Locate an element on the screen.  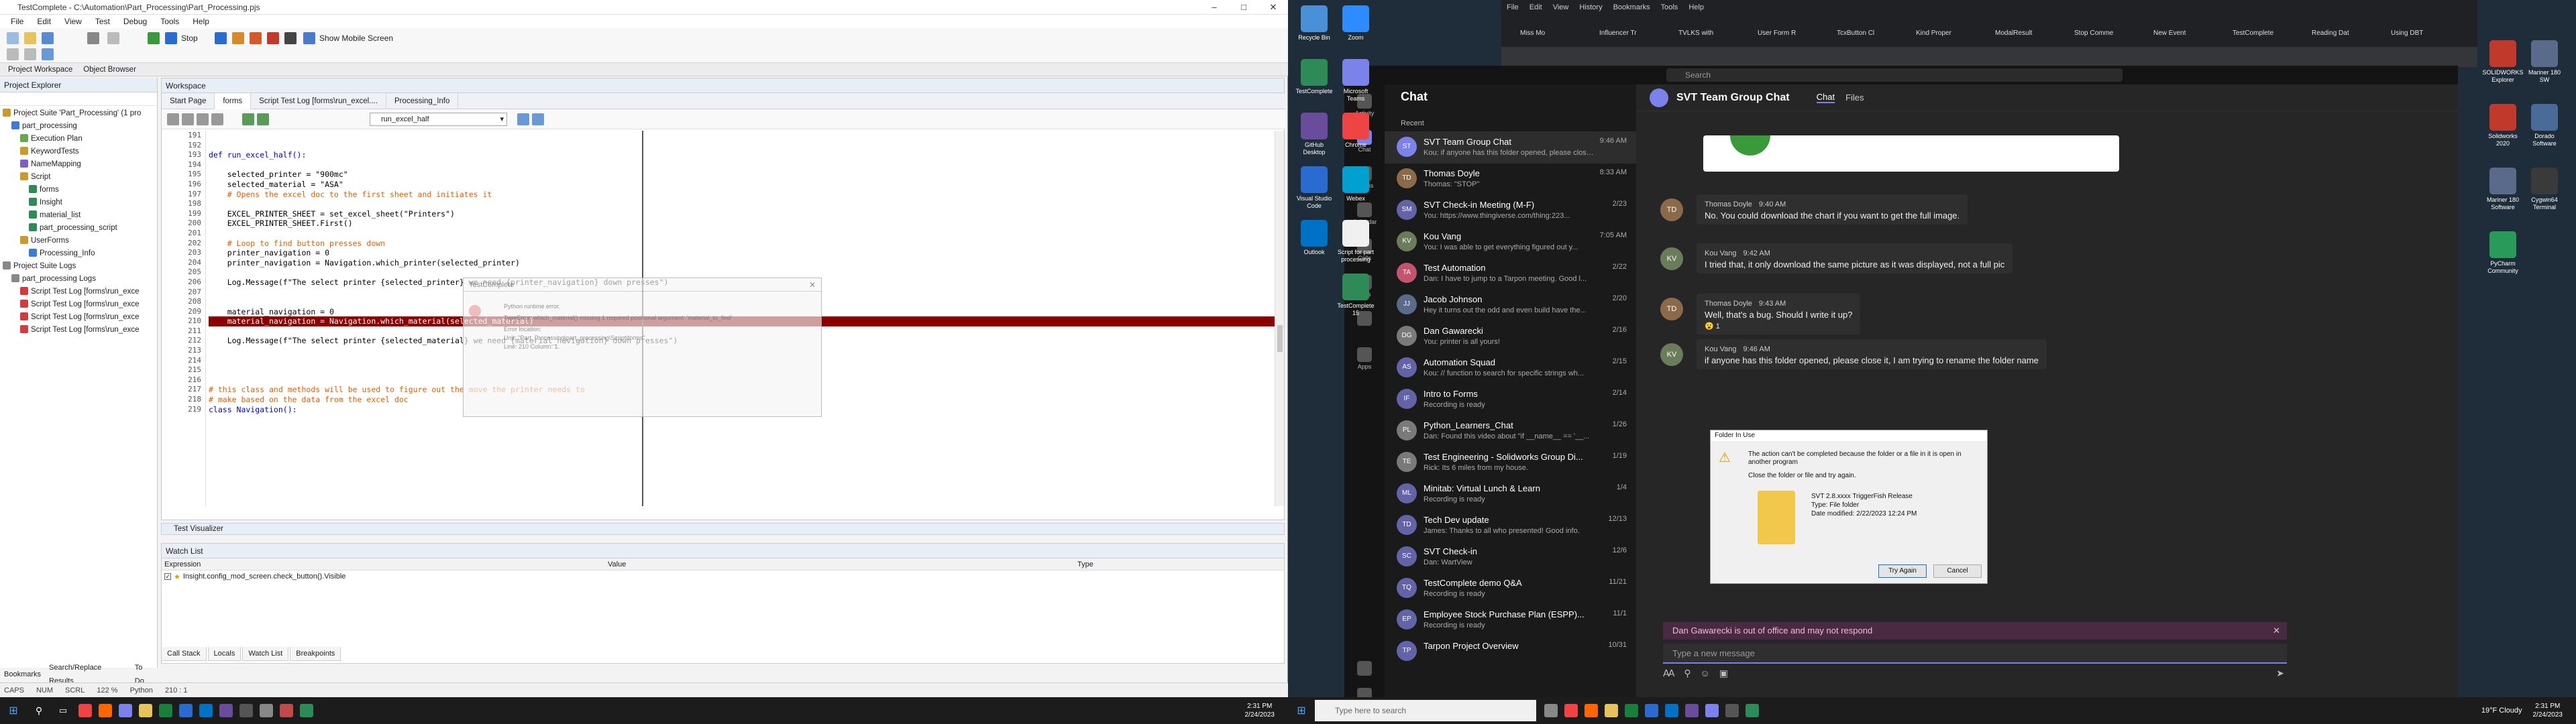
explorer-icon is located at coordinates (1611, 710).